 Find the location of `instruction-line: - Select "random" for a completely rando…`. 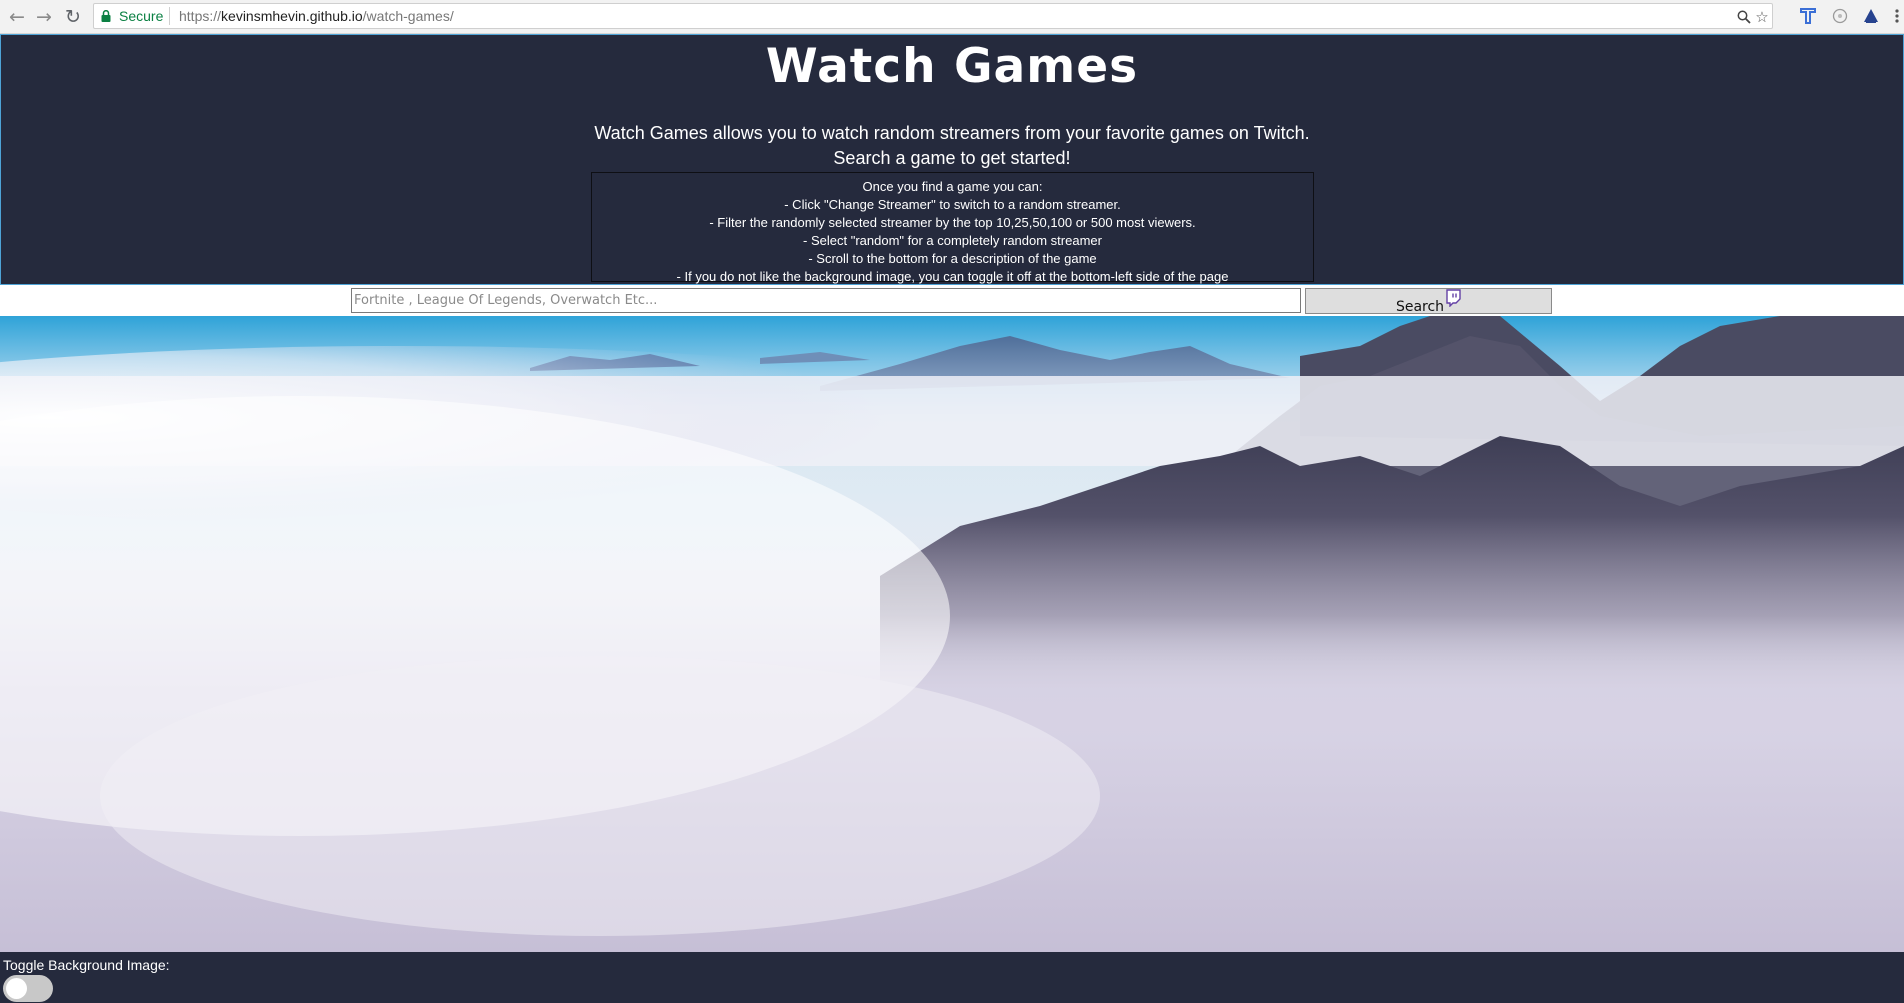

instruction-line: - Select "random" for a completely rando… is located at coordinates (952, 240).